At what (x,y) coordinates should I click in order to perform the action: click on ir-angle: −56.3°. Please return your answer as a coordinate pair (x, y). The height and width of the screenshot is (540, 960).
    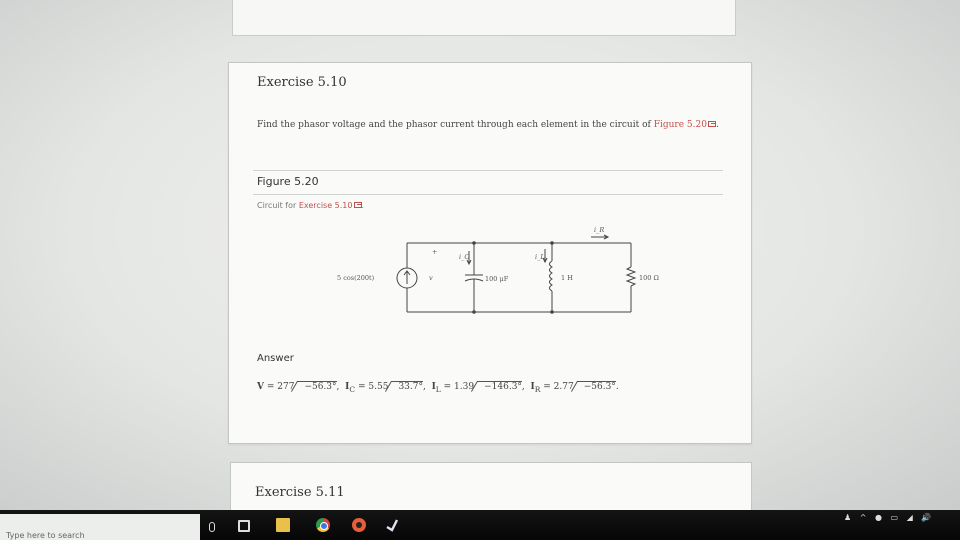
    Looking at the image, I should click on (596, 386).